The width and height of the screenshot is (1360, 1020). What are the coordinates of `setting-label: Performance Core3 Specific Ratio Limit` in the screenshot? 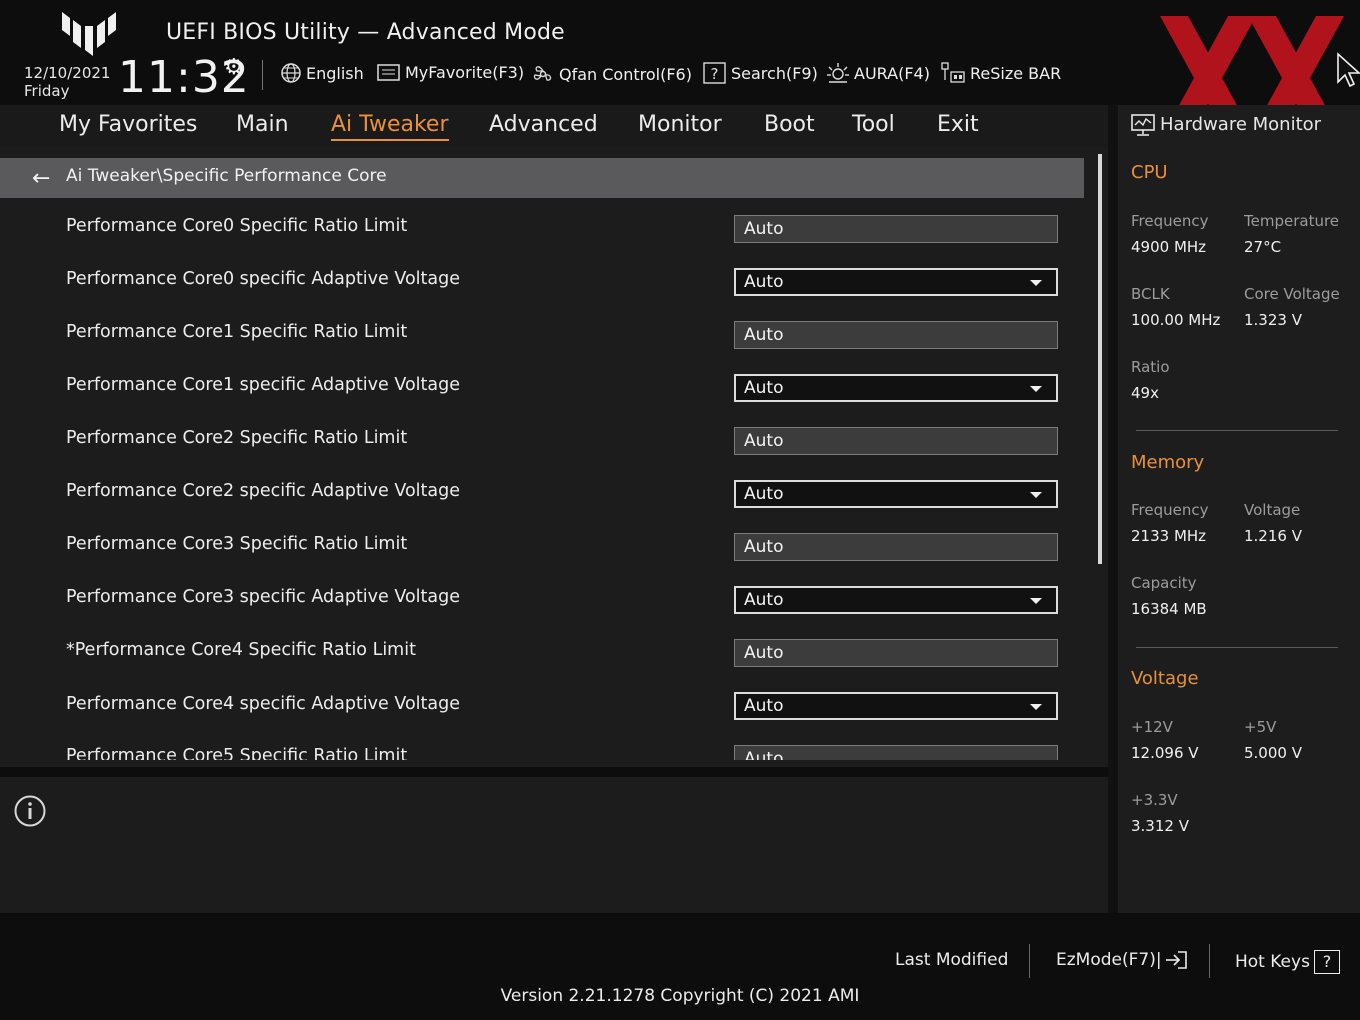 It's located at (236, 544).